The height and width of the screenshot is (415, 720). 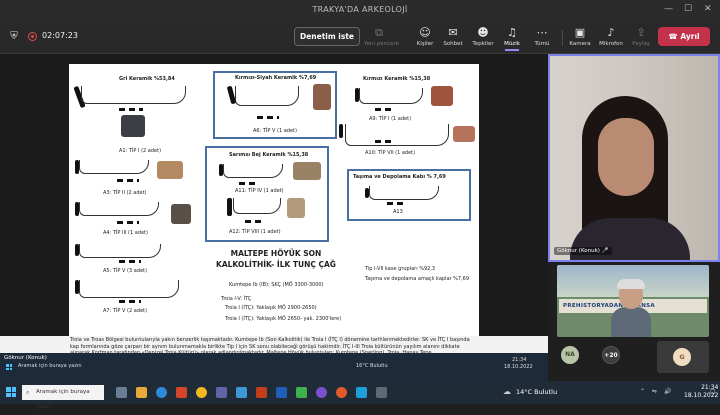 What do you see at coordinates (236, 299) in the screenshot?
I see `chronology-troia-range: Troia I-V: İTÇ` at bounding box center [236, 299].